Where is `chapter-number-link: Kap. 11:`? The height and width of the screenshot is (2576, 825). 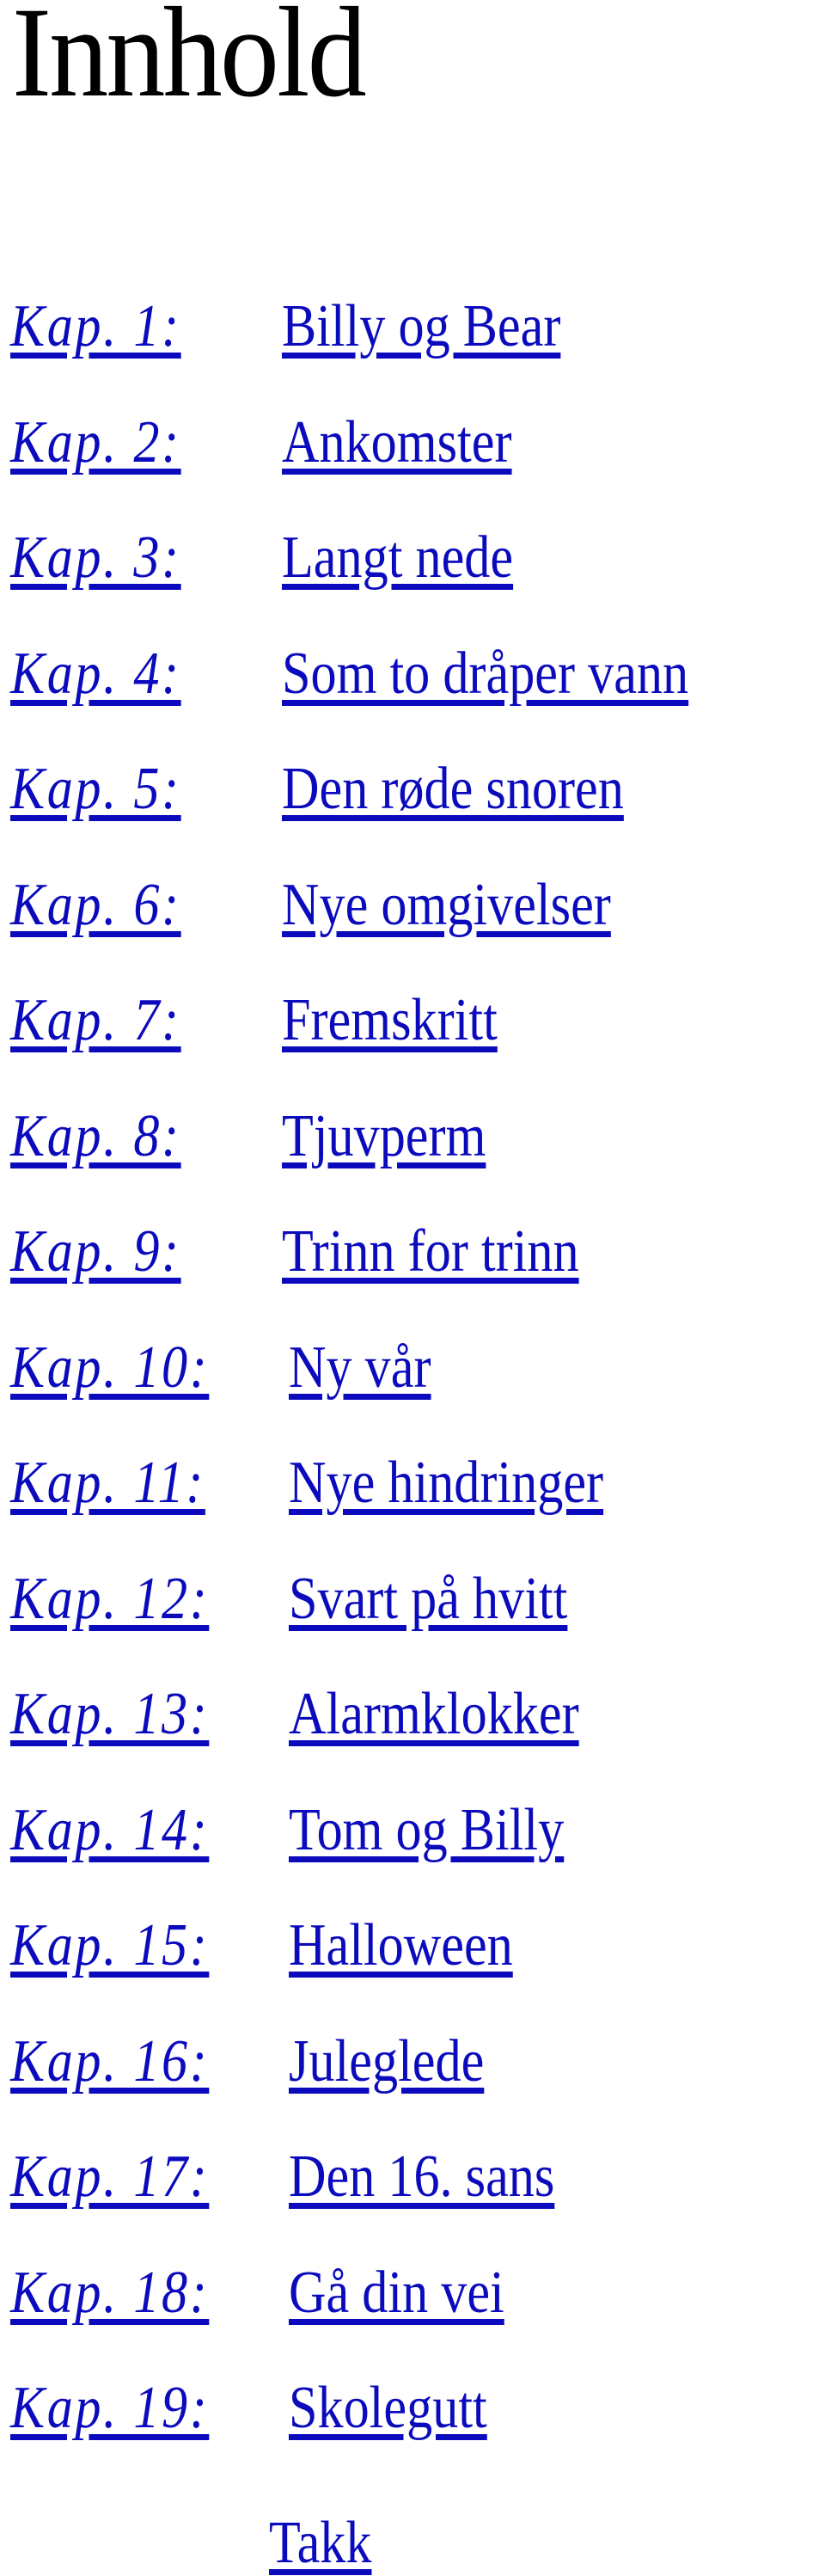 chapter-number-link: Kap. 11: is located at coordinates (107, 1483).